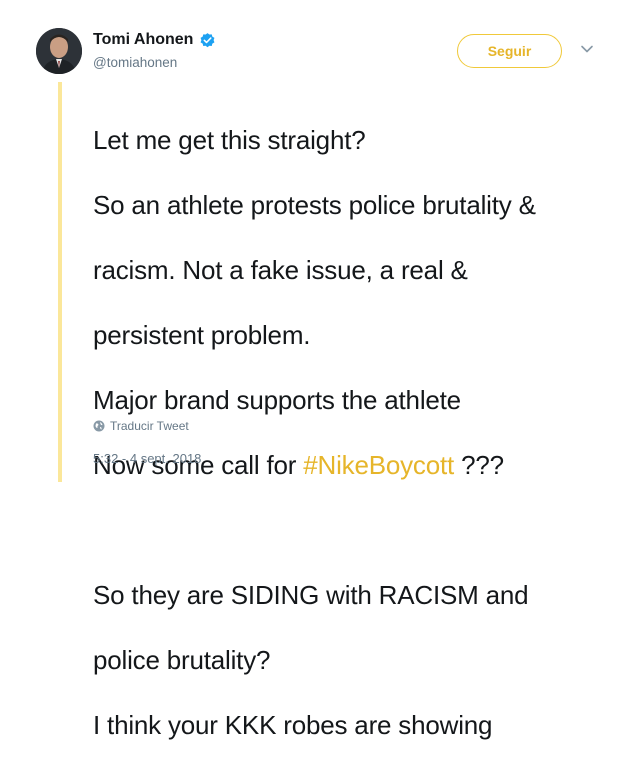 This screenshot has height=774, width=629. Describe the element at coordinates (509, 51) in the screenshot. I see `follow-button: Seguir` at that location.